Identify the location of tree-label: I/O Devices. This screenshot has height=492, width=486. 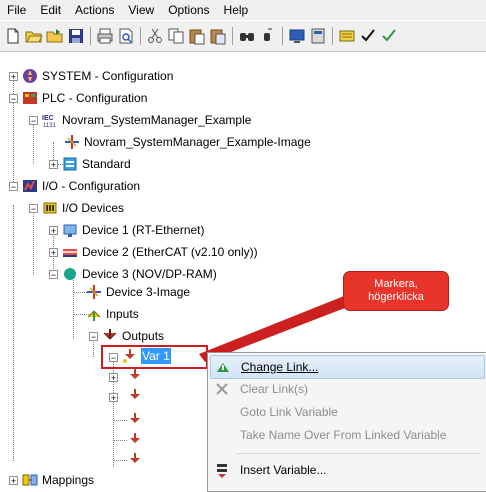
(93, 208).